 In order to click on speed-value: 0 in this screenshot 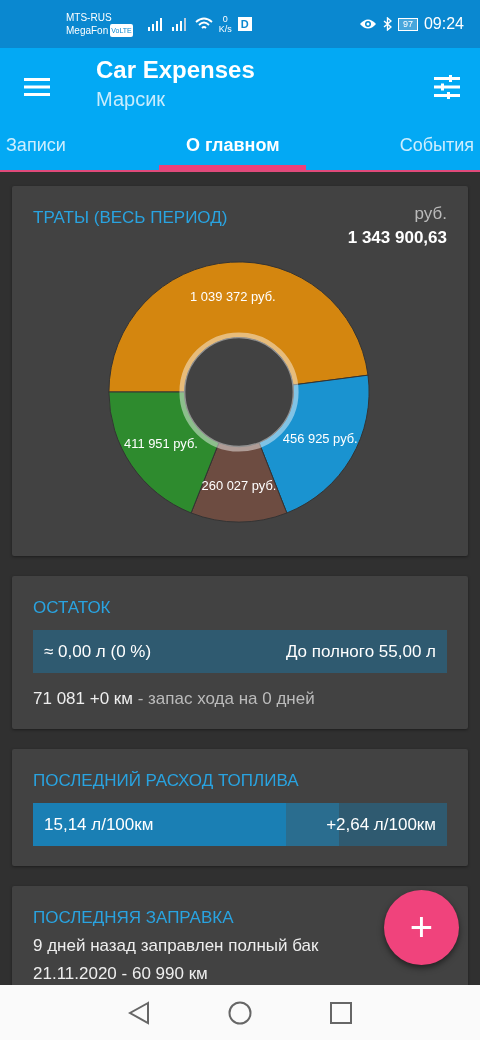, I will do `click(225, 19)`.